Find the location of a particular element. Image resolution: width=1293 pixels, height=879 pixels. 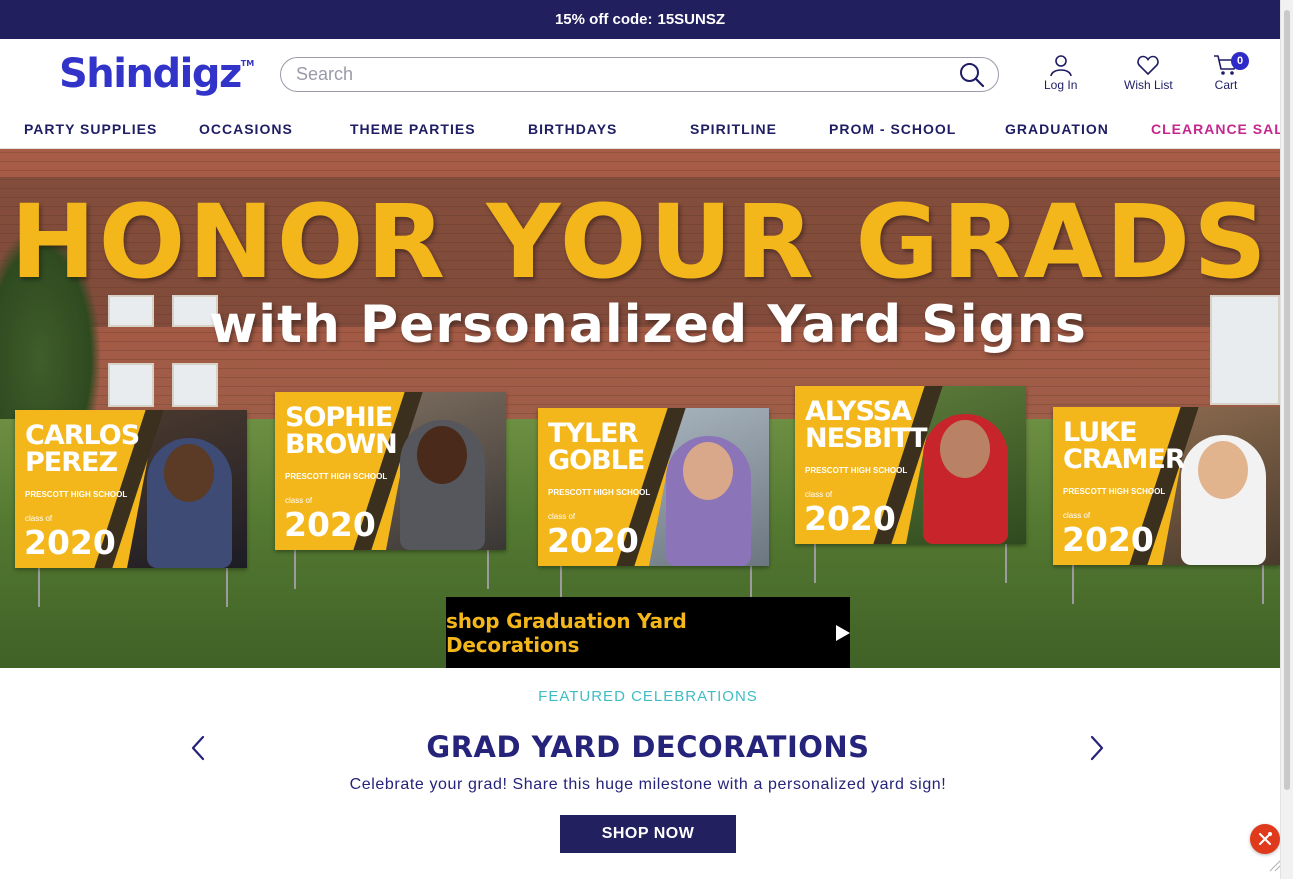

promo-bar: 15% off code: 15SUNSZ is located at coordinates (640, 19).